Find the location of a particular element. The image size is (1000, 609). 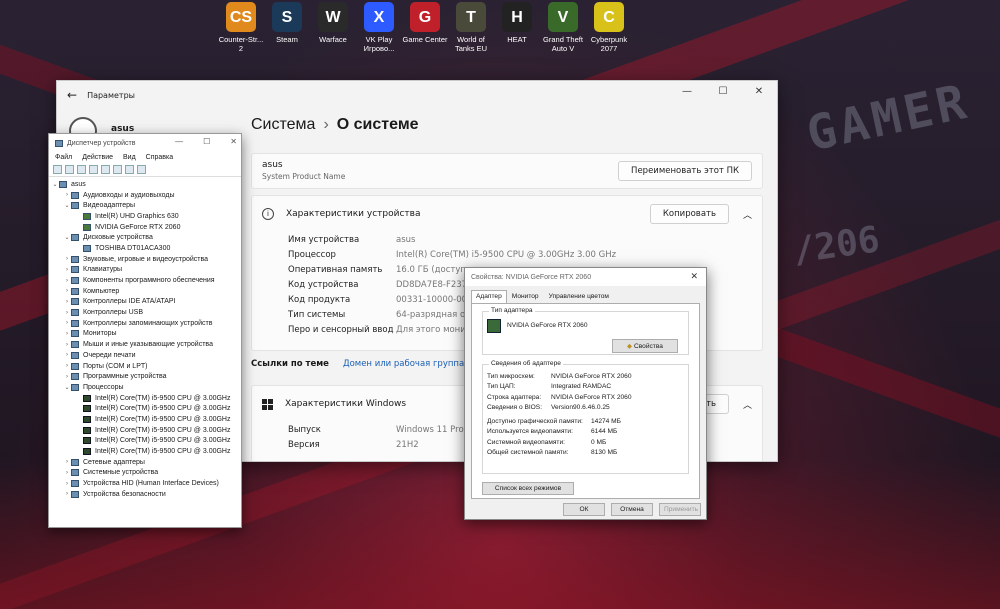

tab-monitor: Монитор is located at coordinates (525, 296).